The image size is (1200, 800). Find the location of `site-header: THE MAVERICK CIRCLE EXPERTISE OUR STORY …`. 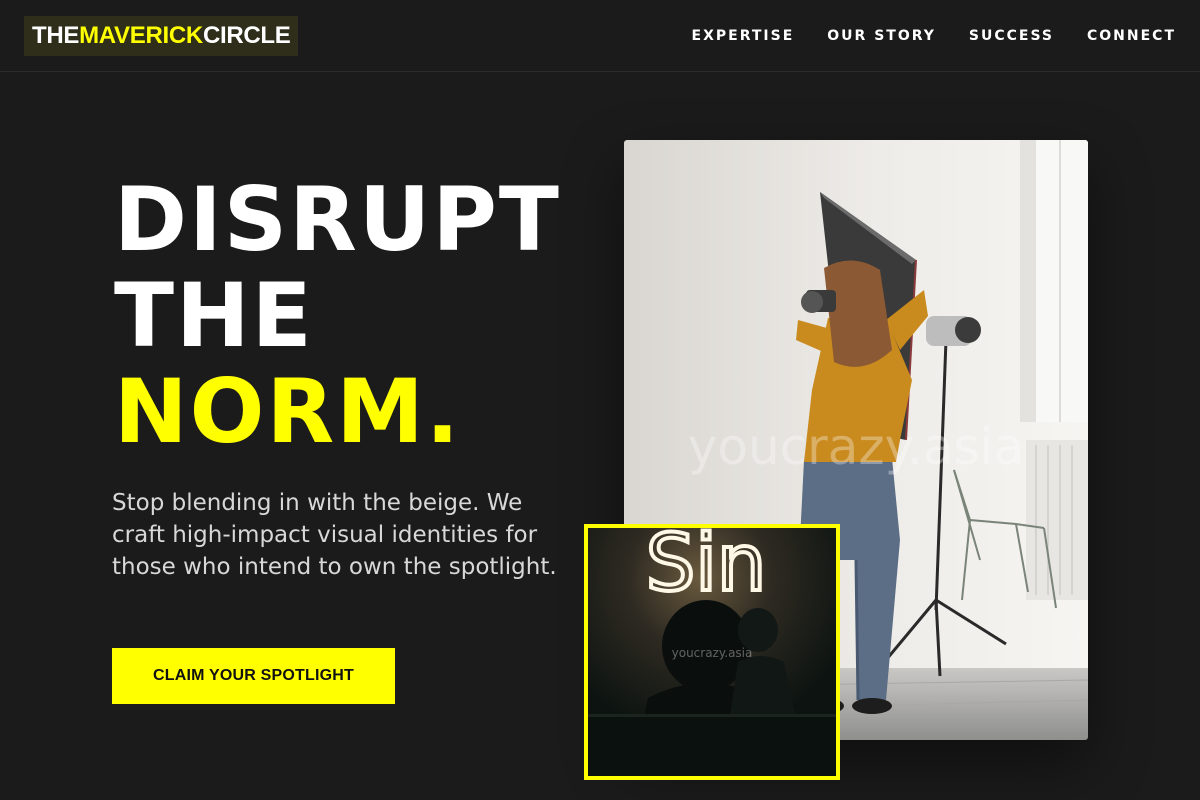

site-header: THE MAVERICK CIRCLE EXPERTISE OUR STORY … is located at coordinates (600, 36).